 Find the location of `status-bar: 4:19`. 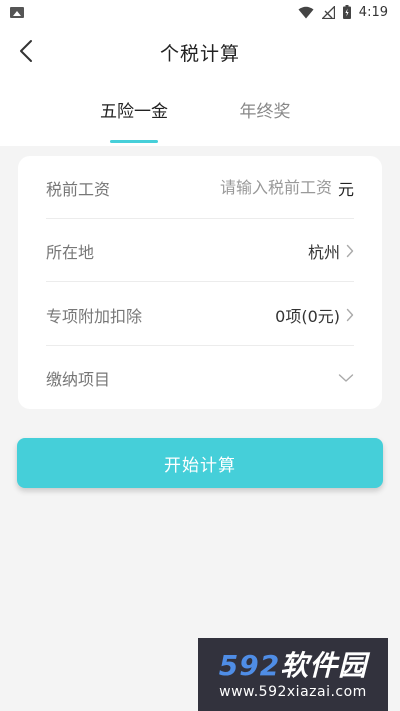

status-bar: 4:19 is located at coordinates (200, 12).